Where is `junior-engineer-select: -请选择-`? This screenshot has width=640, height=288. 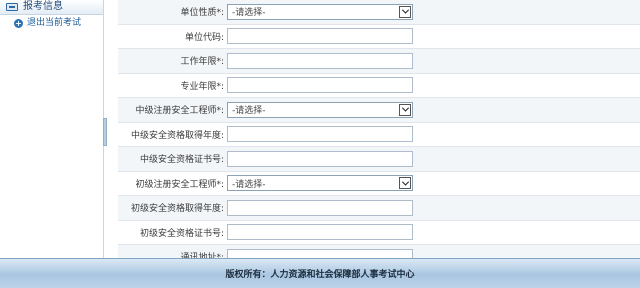 junior-engineer-select: -请选择- is located at coordinates (320, 183).